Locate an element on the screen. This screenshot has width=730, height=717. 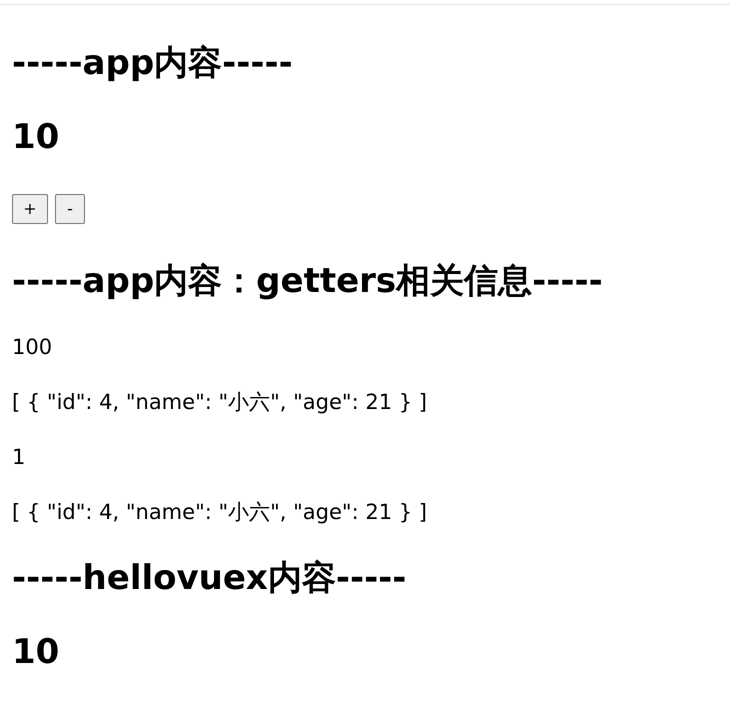
increment-button: + is located at coordinates (30, 209).